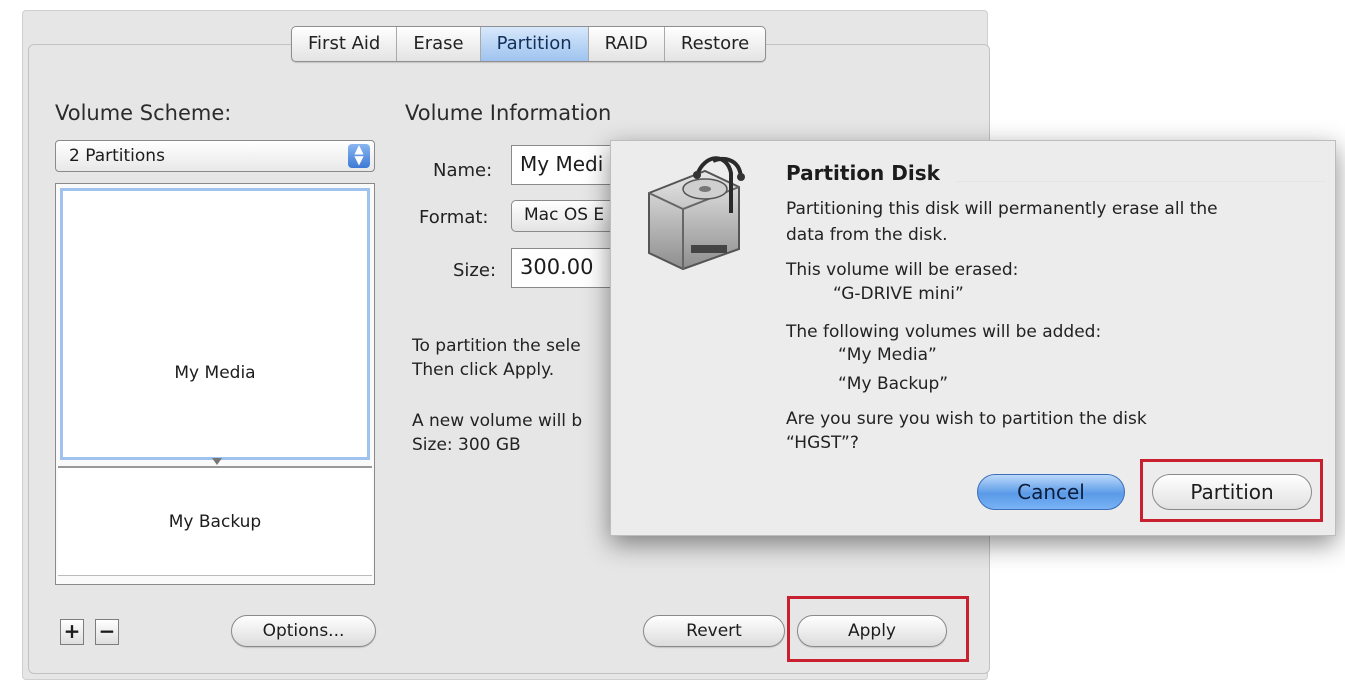 The image size is (1345, 690). What do you see at coordinates (566, 268) in the screenshot?
I see `size-field: 300.00` at bounding box center [566, 268].